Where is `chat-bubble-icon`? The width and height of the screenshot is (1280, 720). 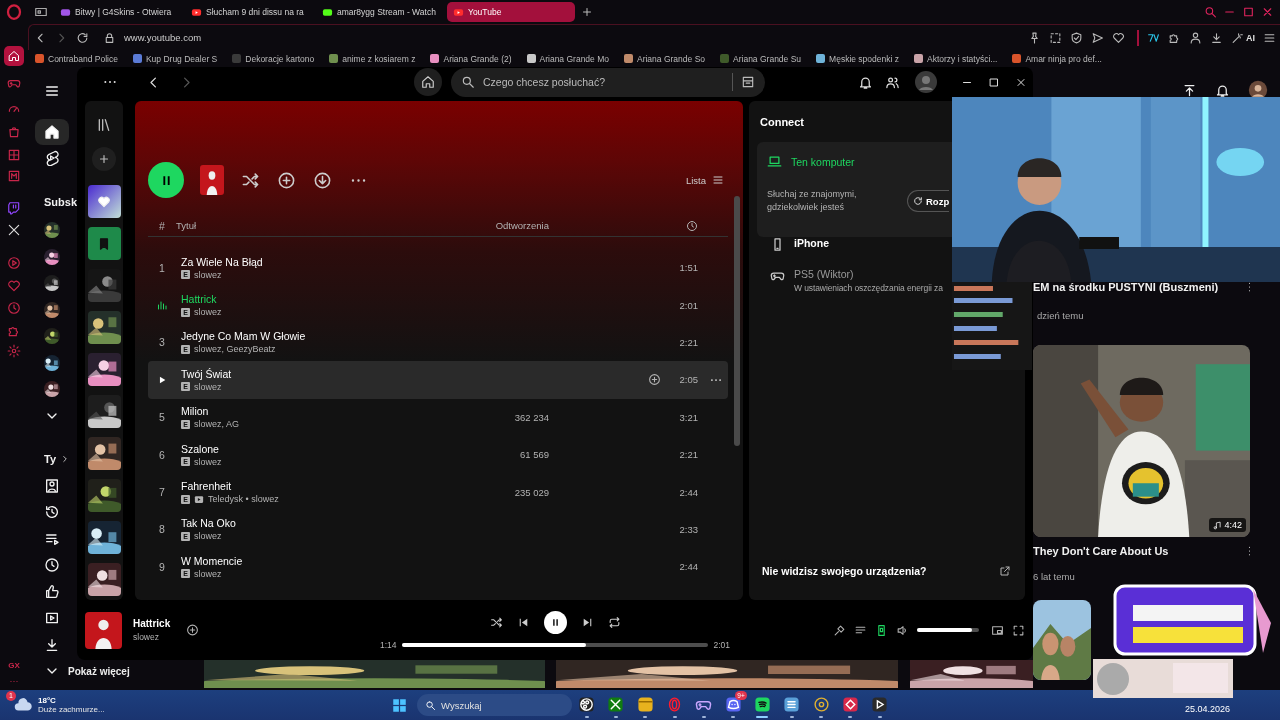 chat-bubble-icon is located at coordinates (14, 208).